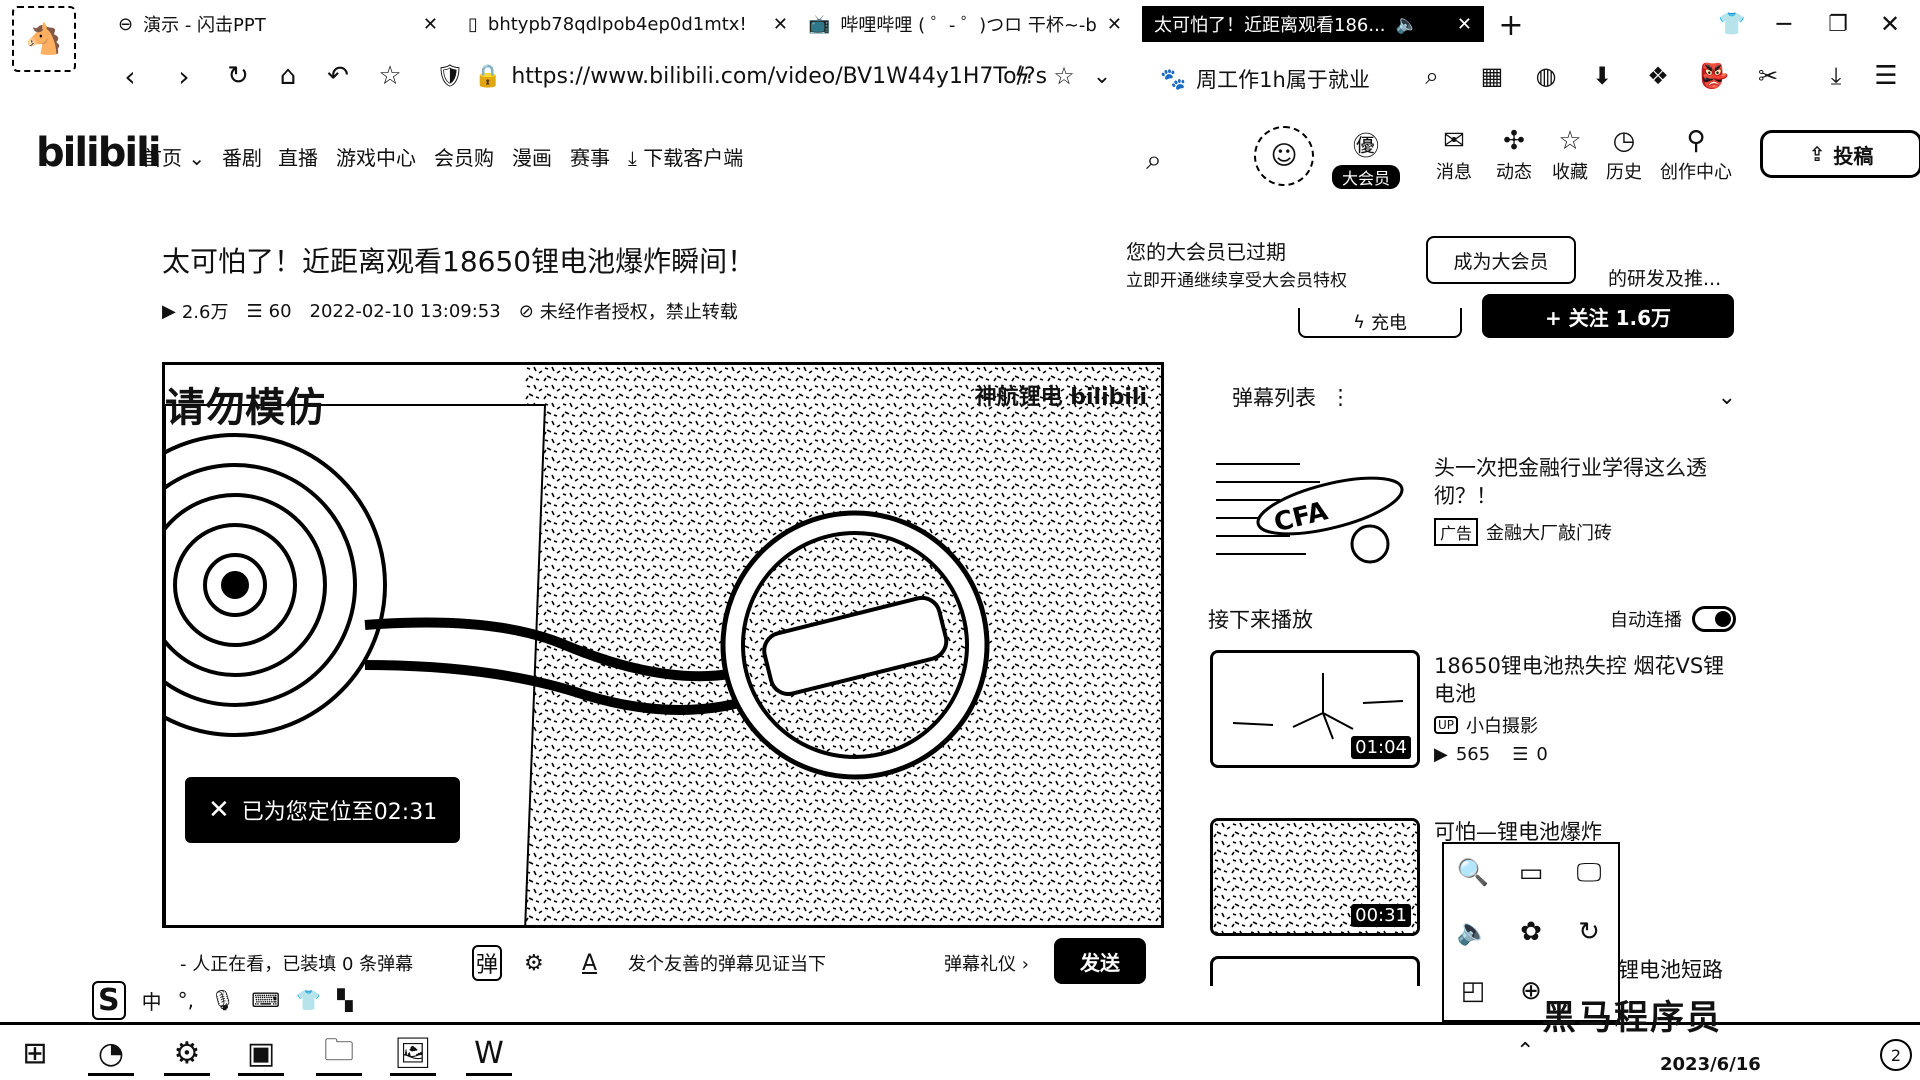  Describe the element at coordinates (1768, 76) in the screenshot. I see `scissors-icon: ✂` at that location.